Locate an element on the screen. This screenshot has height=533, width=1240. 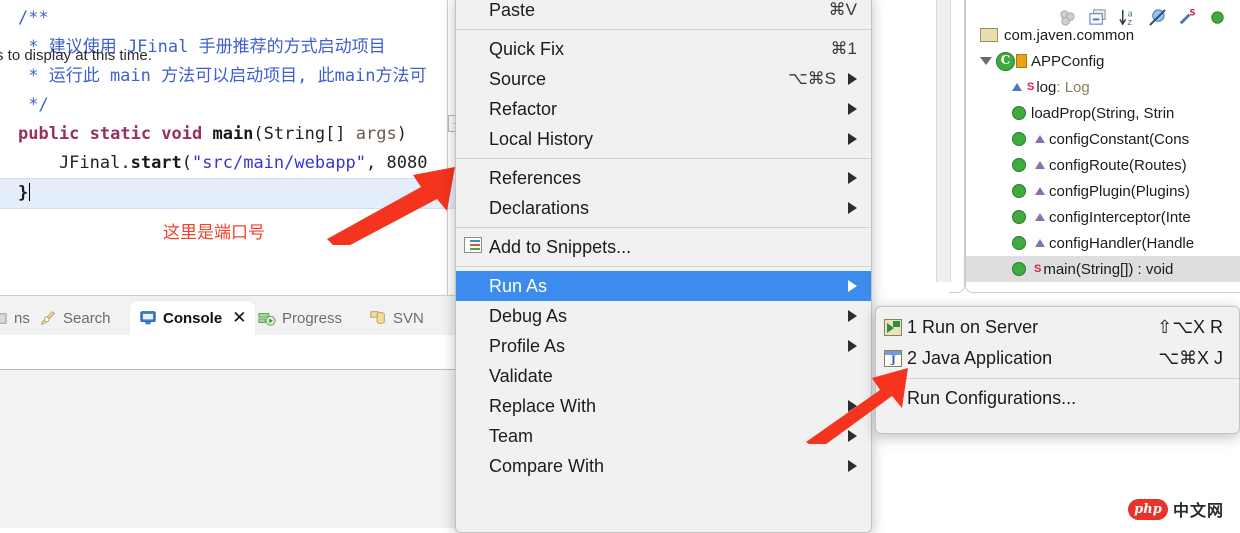
menu-item-debug-as: Debug As is located at coordinates (663, 316).